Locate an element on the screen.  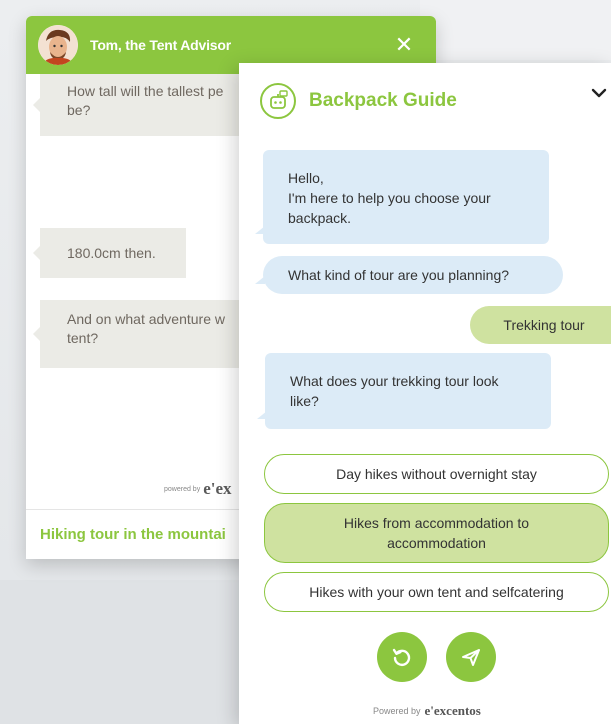
close-icon: ✕ is located at coordinates (404, 45).